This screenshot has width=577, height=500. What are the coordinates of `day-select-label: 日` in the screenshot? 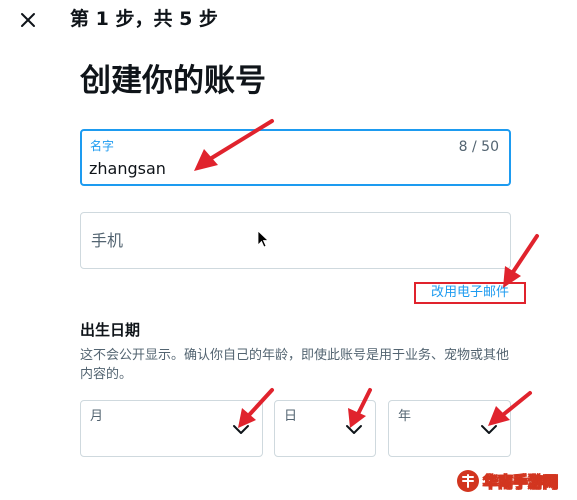 It's located at (291, 416).